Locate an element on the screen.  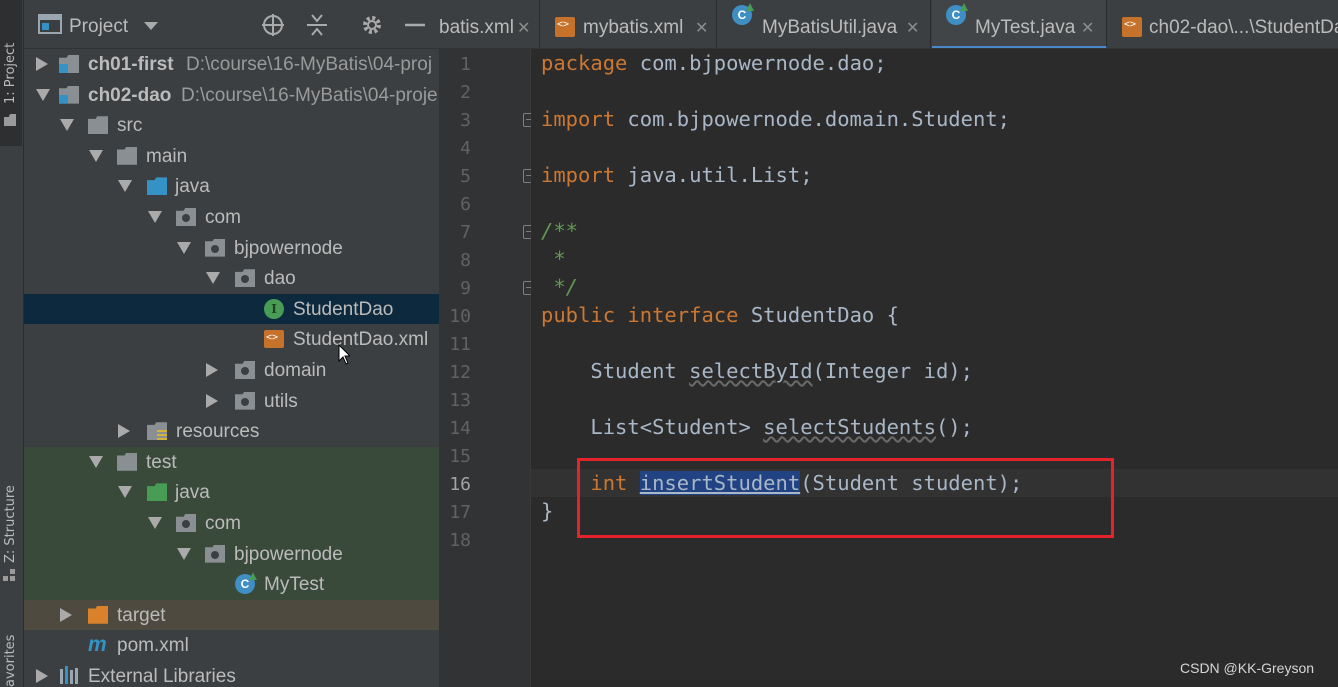
mouse-pointer-icon is located at coordinates (344, 354).